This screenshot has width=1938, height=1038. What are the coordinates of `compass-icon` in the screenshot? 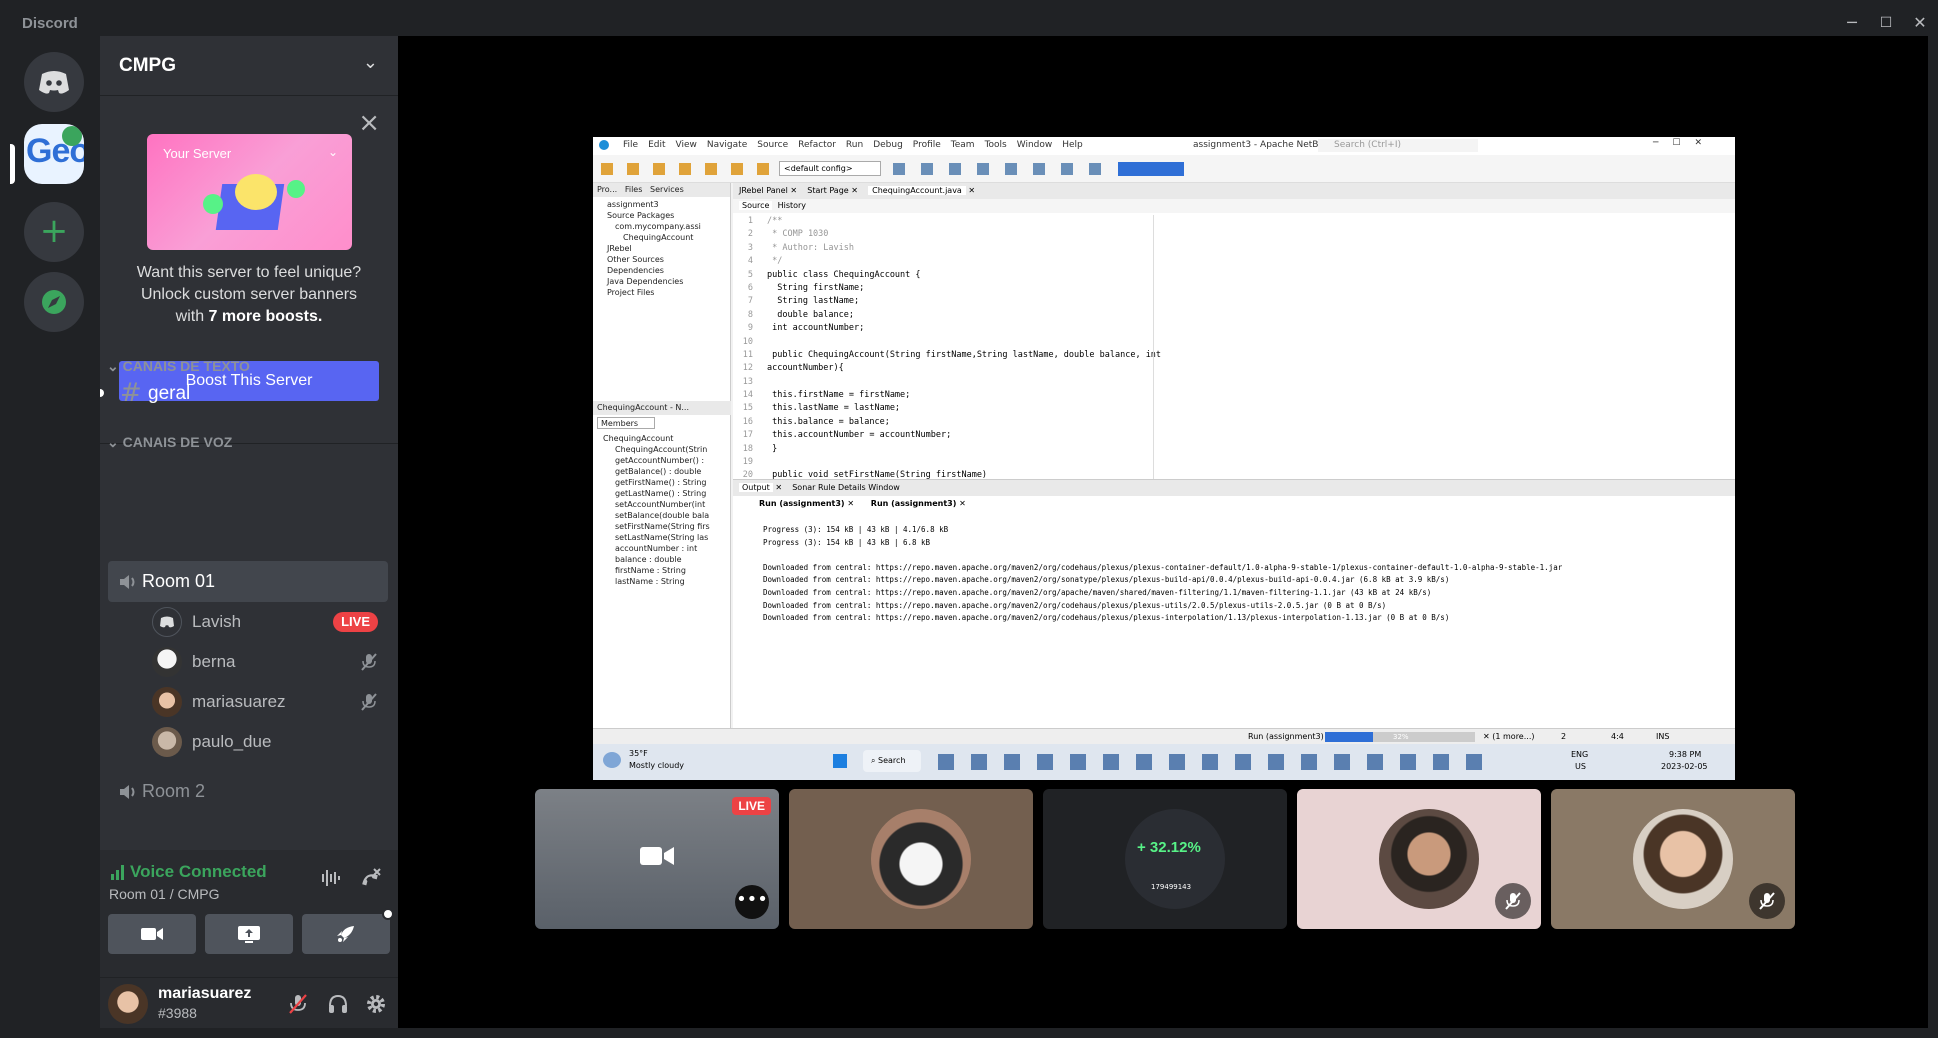 It's located at (54, 302).